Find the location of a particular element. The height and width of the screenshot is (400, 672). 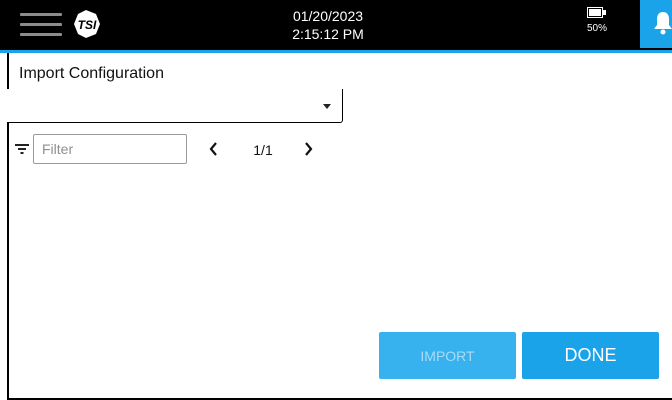

caret-down-icon is located at coordinates (327, 106).